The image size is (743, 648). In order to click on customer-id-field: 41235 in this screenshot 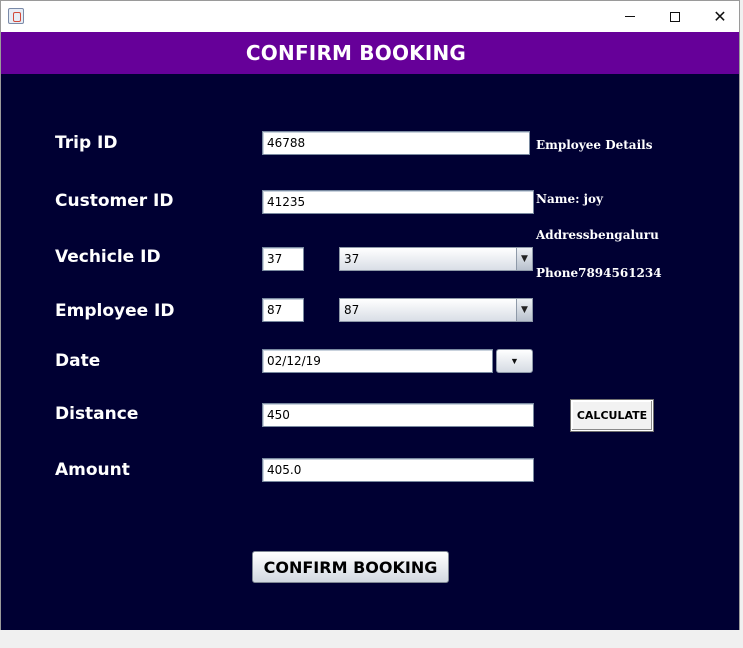, I will do `click(398, 202)`.